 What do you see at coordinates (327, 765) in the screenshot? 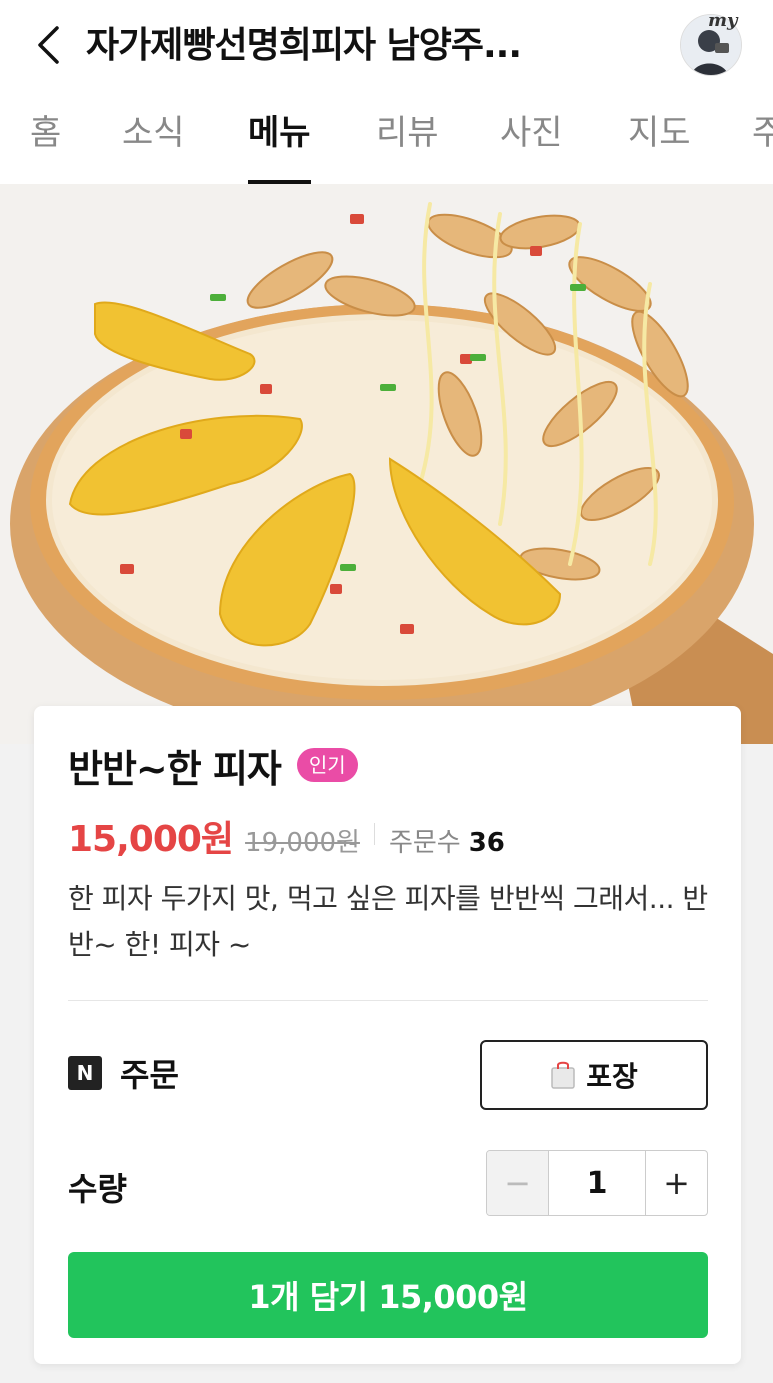
I see `popular-badge: 인기` at bounding box center [327, 765].